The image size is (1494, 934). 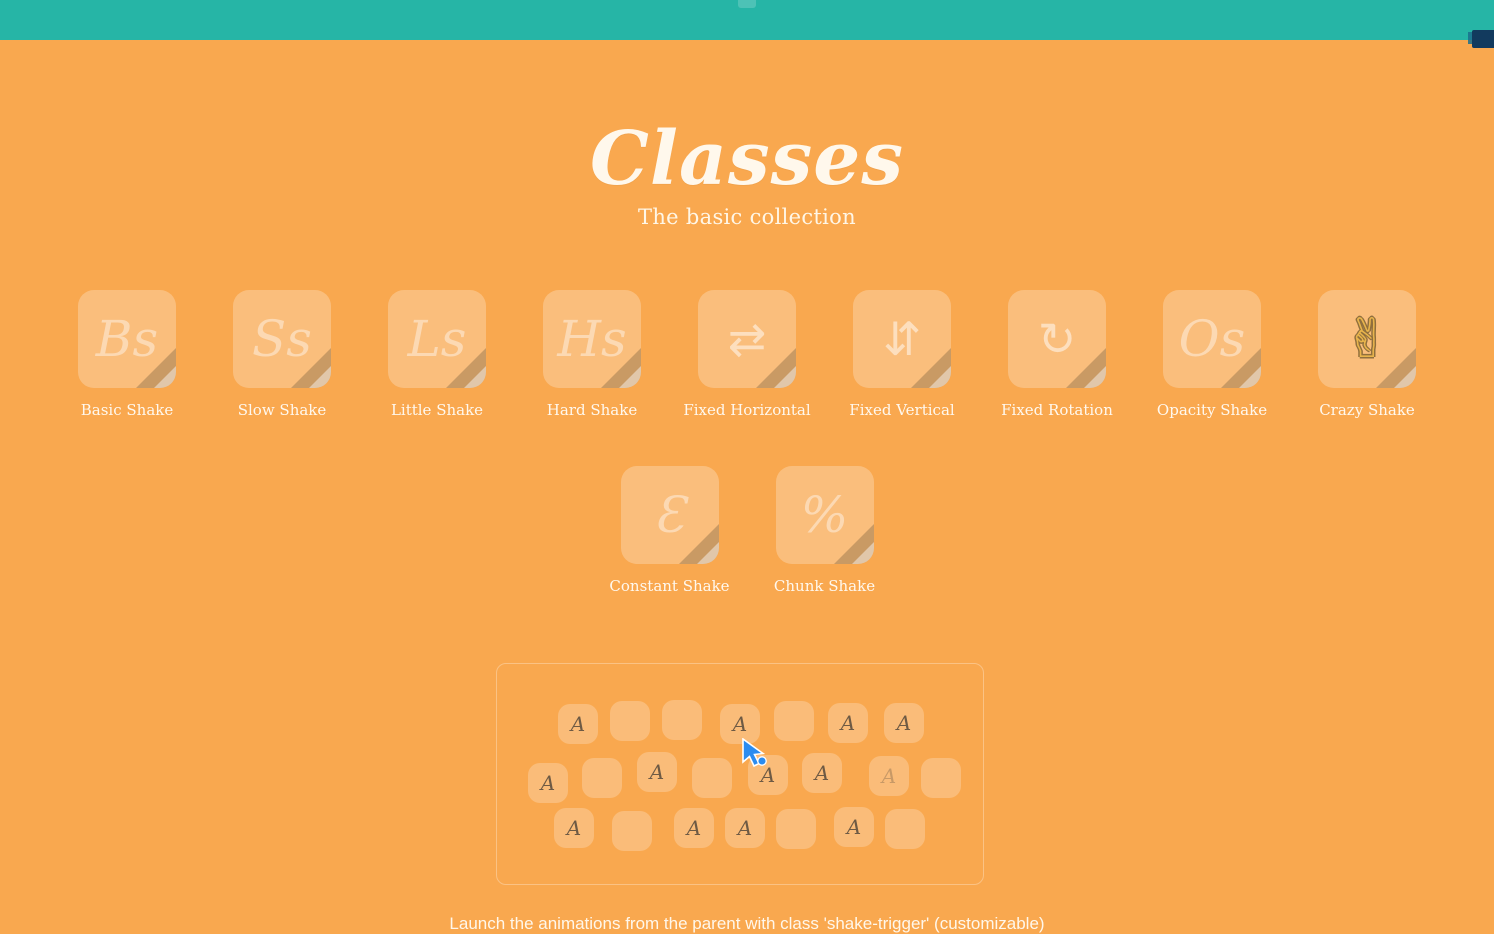 I want to click on constant-shake-tile: Ɛ, so click(x=669, y=515).